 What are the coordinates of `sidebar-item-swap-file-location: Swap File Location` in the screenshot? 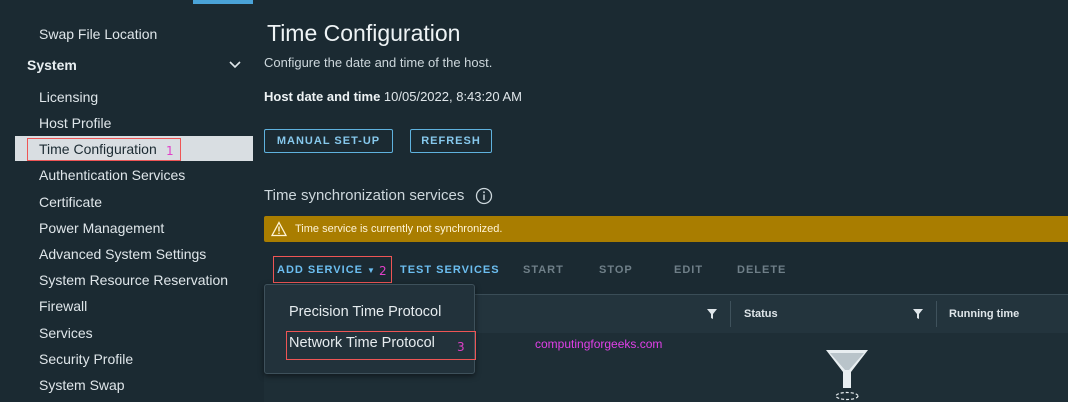 It's located at (98, 34).